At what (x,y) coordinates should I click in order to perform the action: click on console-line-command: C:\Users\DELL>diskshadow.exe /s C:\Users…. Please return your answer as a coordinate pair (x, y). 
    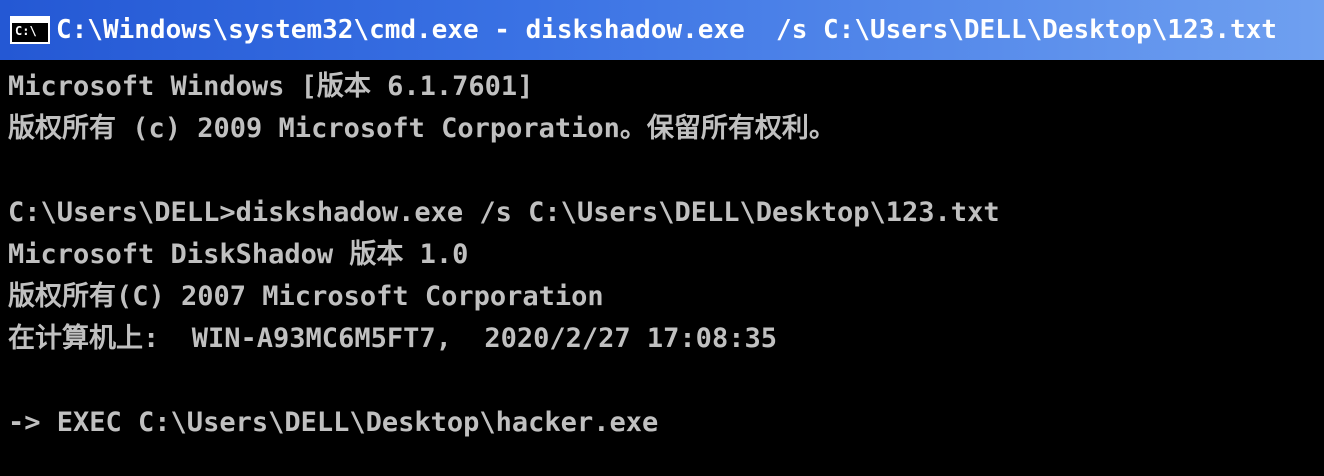
    Looking at the image, I should click on (504, 212).